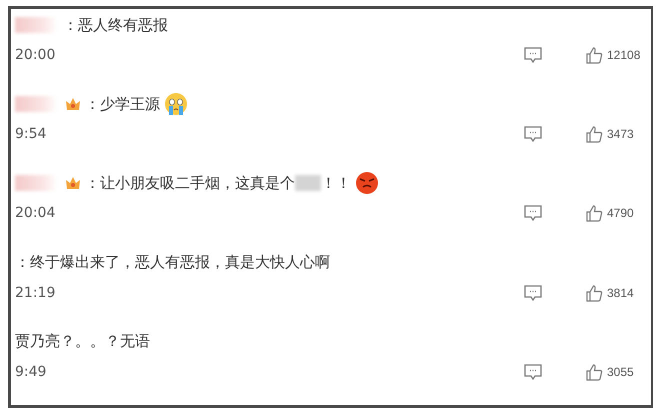 The height and width of the screenshot is (415, 660). What do you see at coordinates (115, 25) in the screenshot?
I see `comment-text: ：恶人终有恶报` at bounding box center [115, 25].